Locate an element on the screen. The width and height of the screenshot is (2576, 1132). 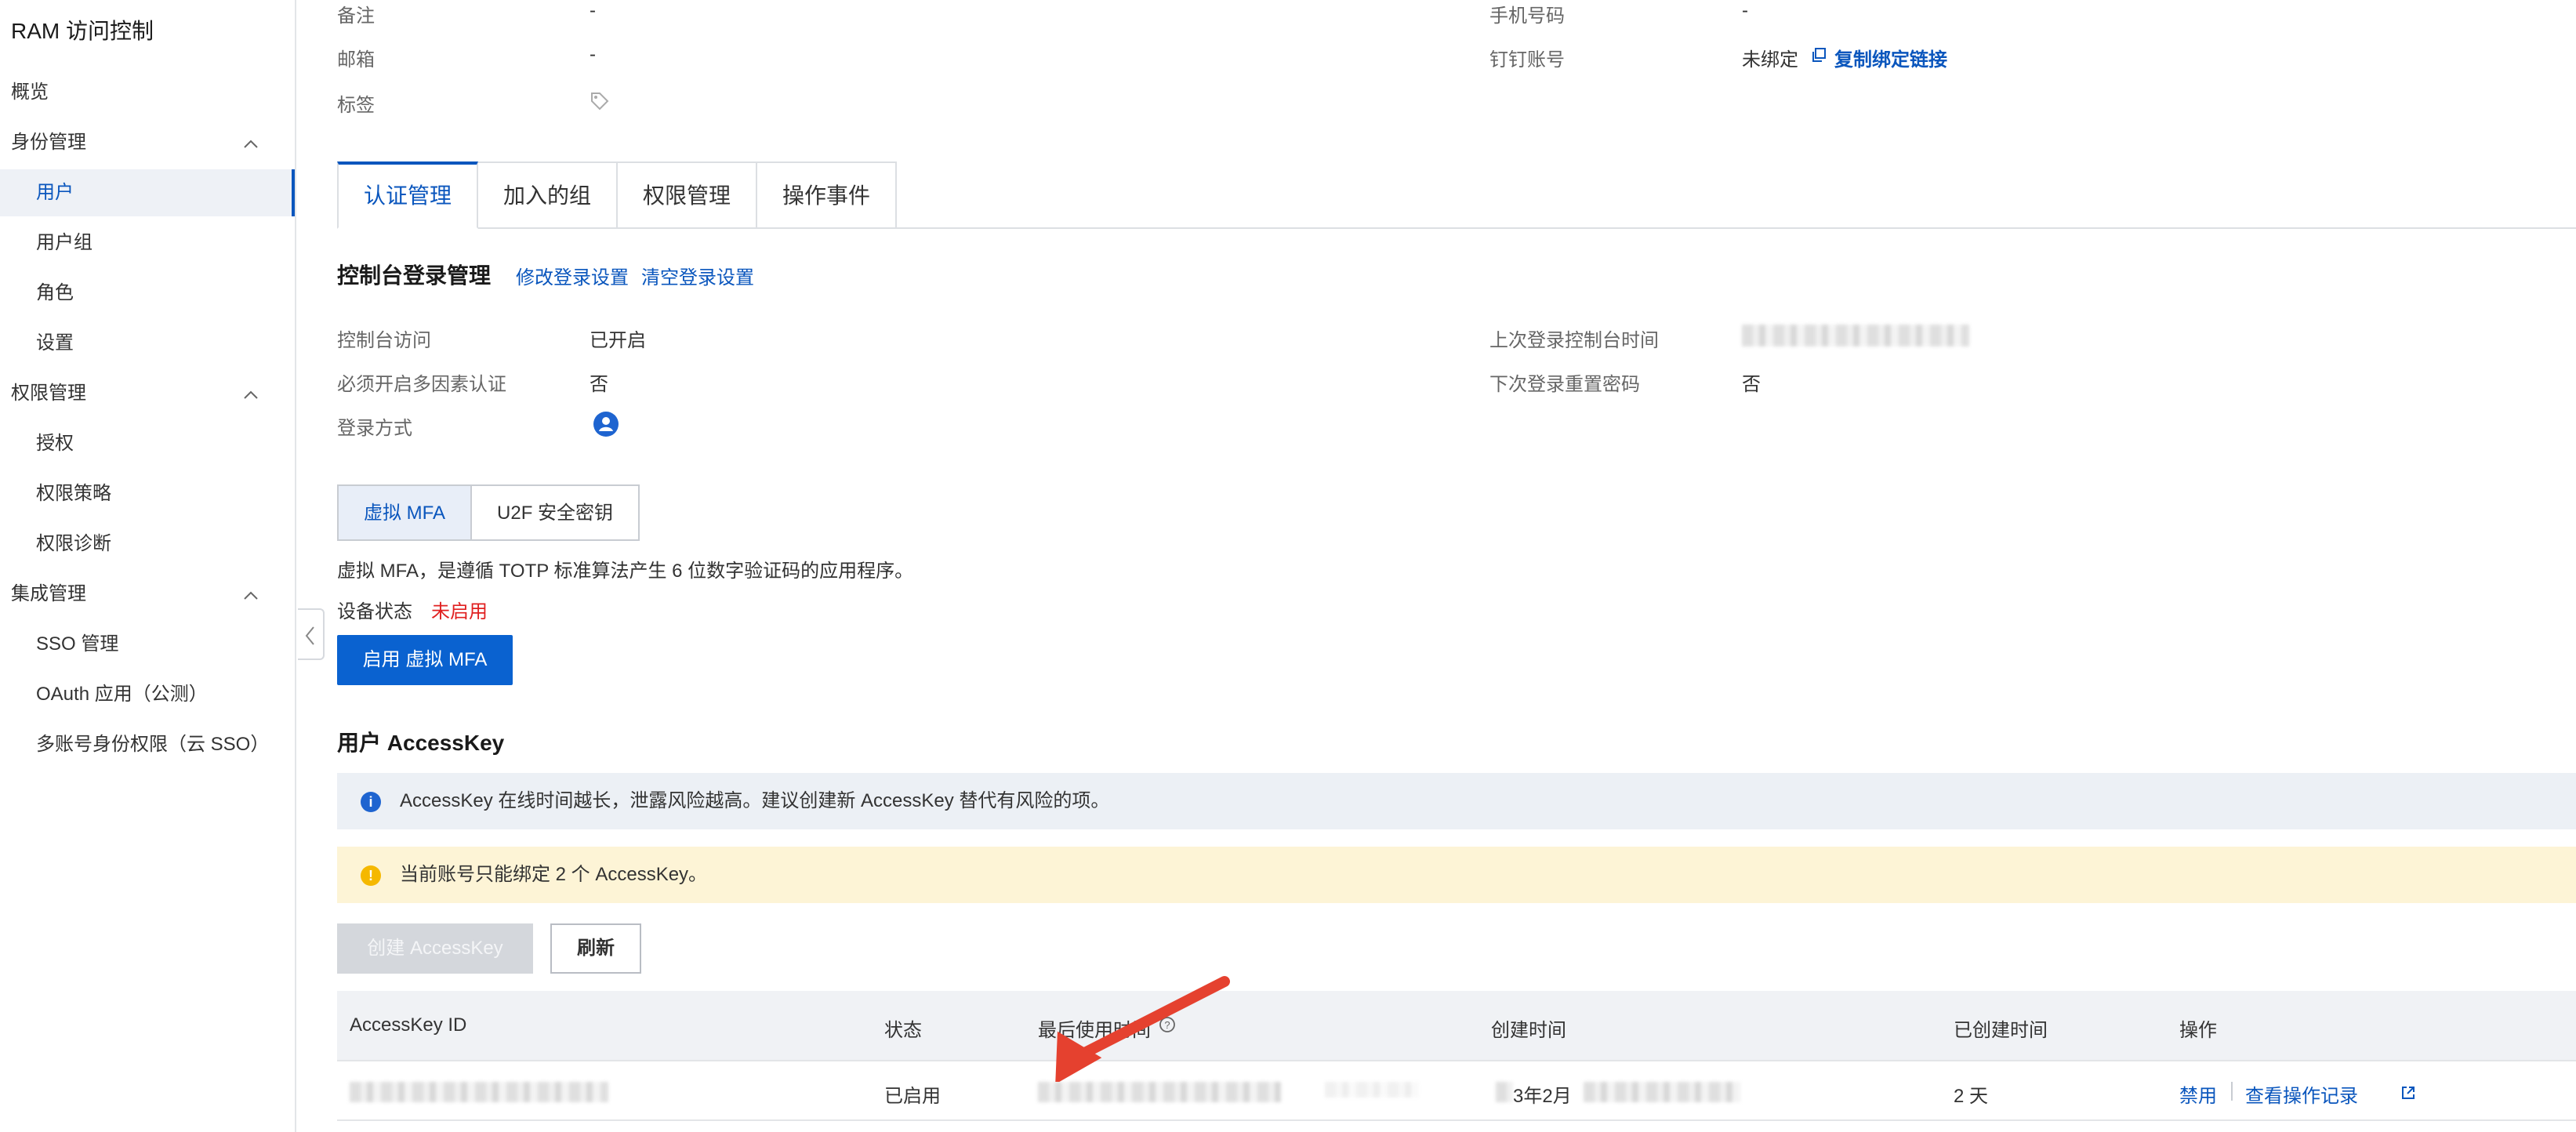
create-accesskey-button: 创建 AccessKey is located at coordinates (435, 948).